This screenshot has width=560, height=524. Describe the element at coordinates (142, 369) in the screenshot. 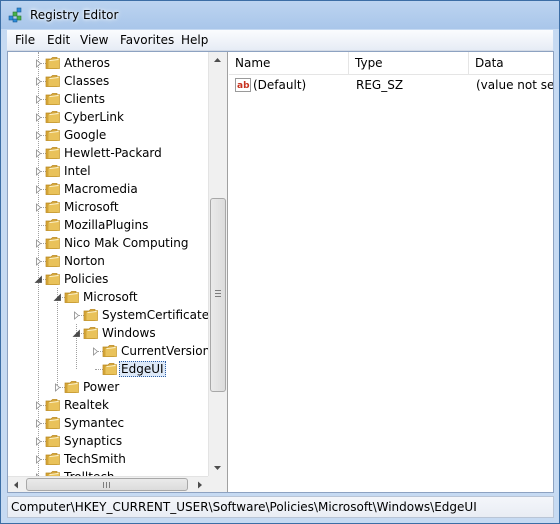

I see `tree-item-label: EdgeUI` at that location.